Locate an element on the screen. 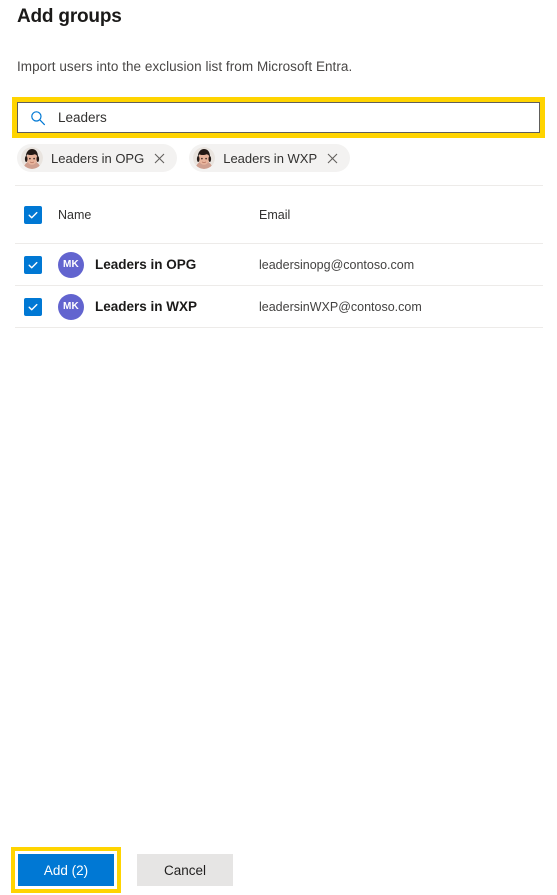 This screenshot has height=895, width=557. search-icon is located at coordinates (38, 118).